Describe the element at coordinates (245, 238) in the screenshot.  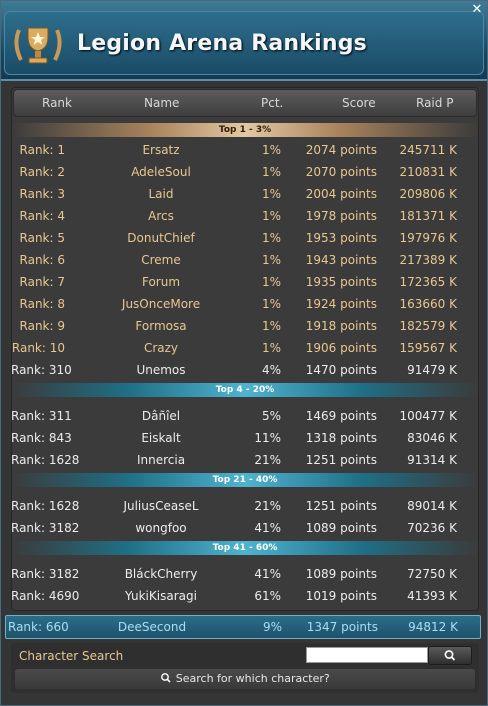
I see `ranking-row: Rank: 5 DonutChief 1% 1953 points 197976 K` at that location.